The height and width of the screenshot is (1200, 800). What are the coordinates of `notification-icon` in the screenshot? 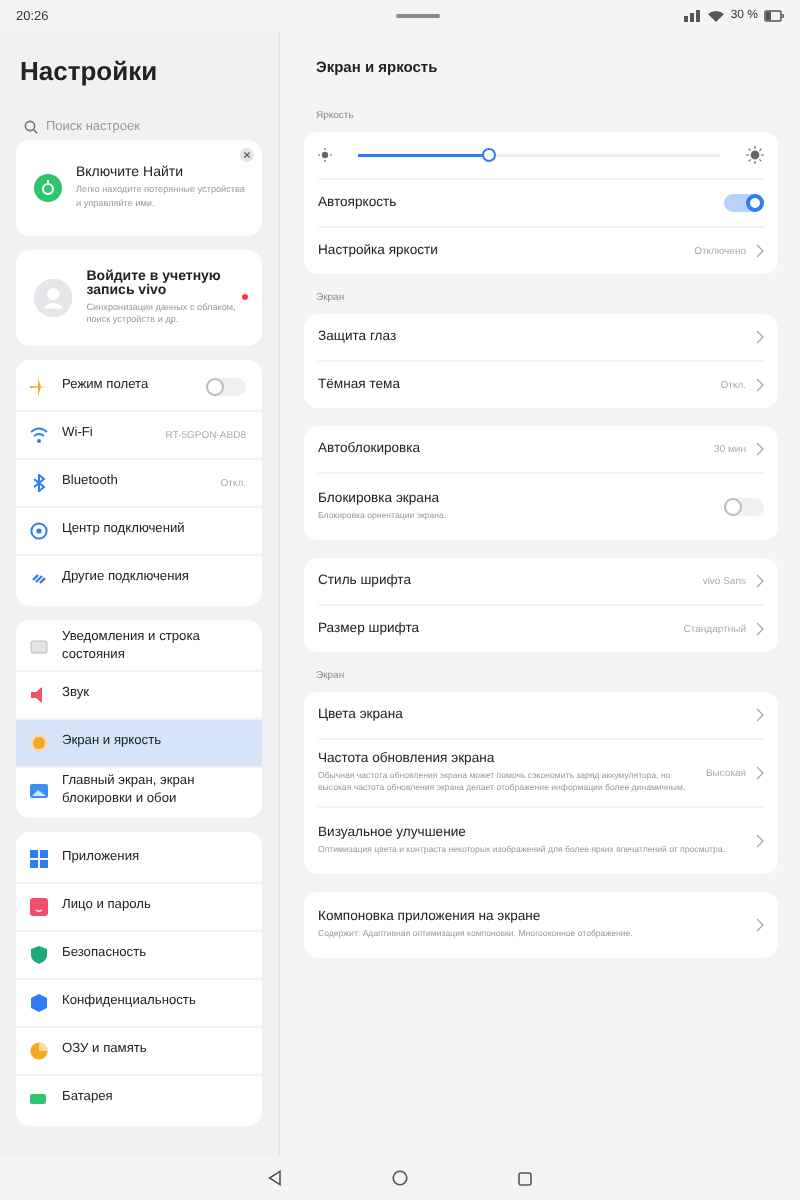 It's located at (39, 647).